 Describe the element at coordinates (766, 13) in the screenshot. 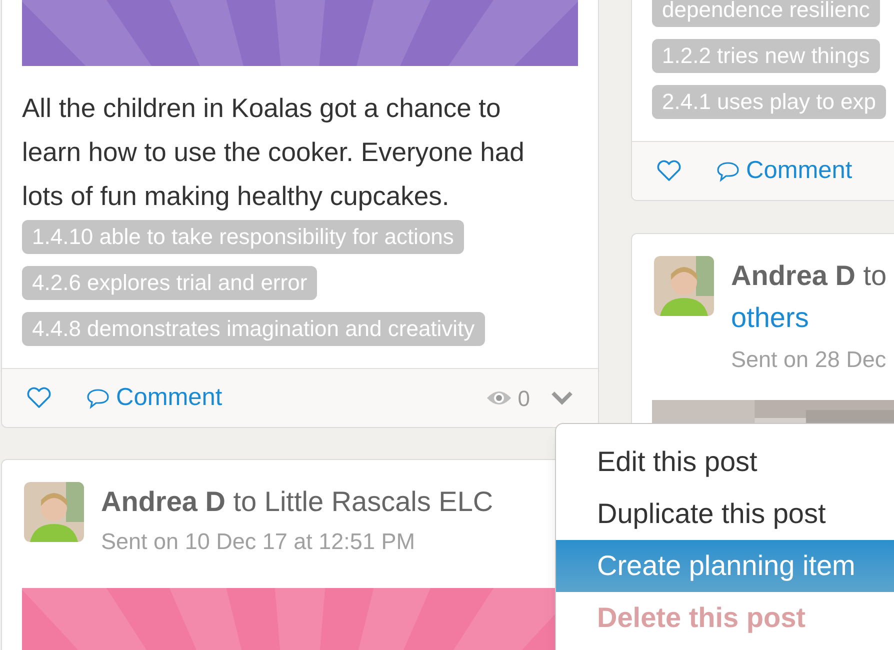

I see `tag: dependence resilienc` at that location.